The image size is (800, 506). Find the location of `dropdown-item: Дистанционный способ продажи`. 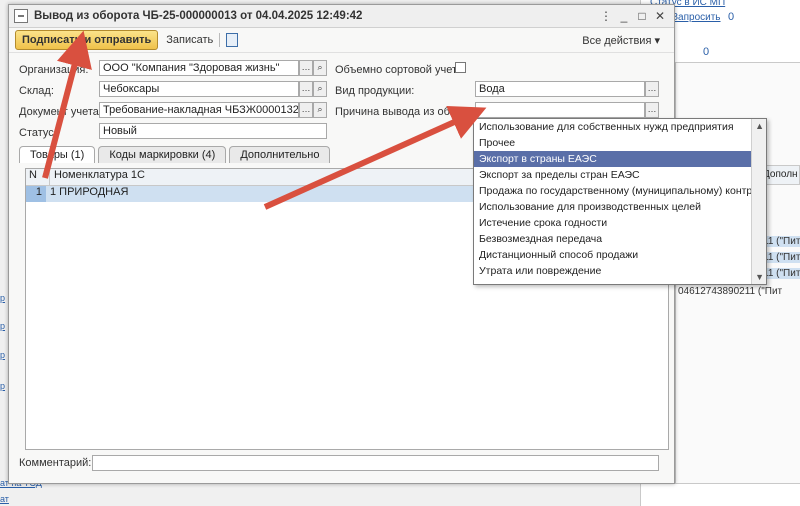

dropdown-item: Дистанционный способ продажи is located at coordinates (612, 255).